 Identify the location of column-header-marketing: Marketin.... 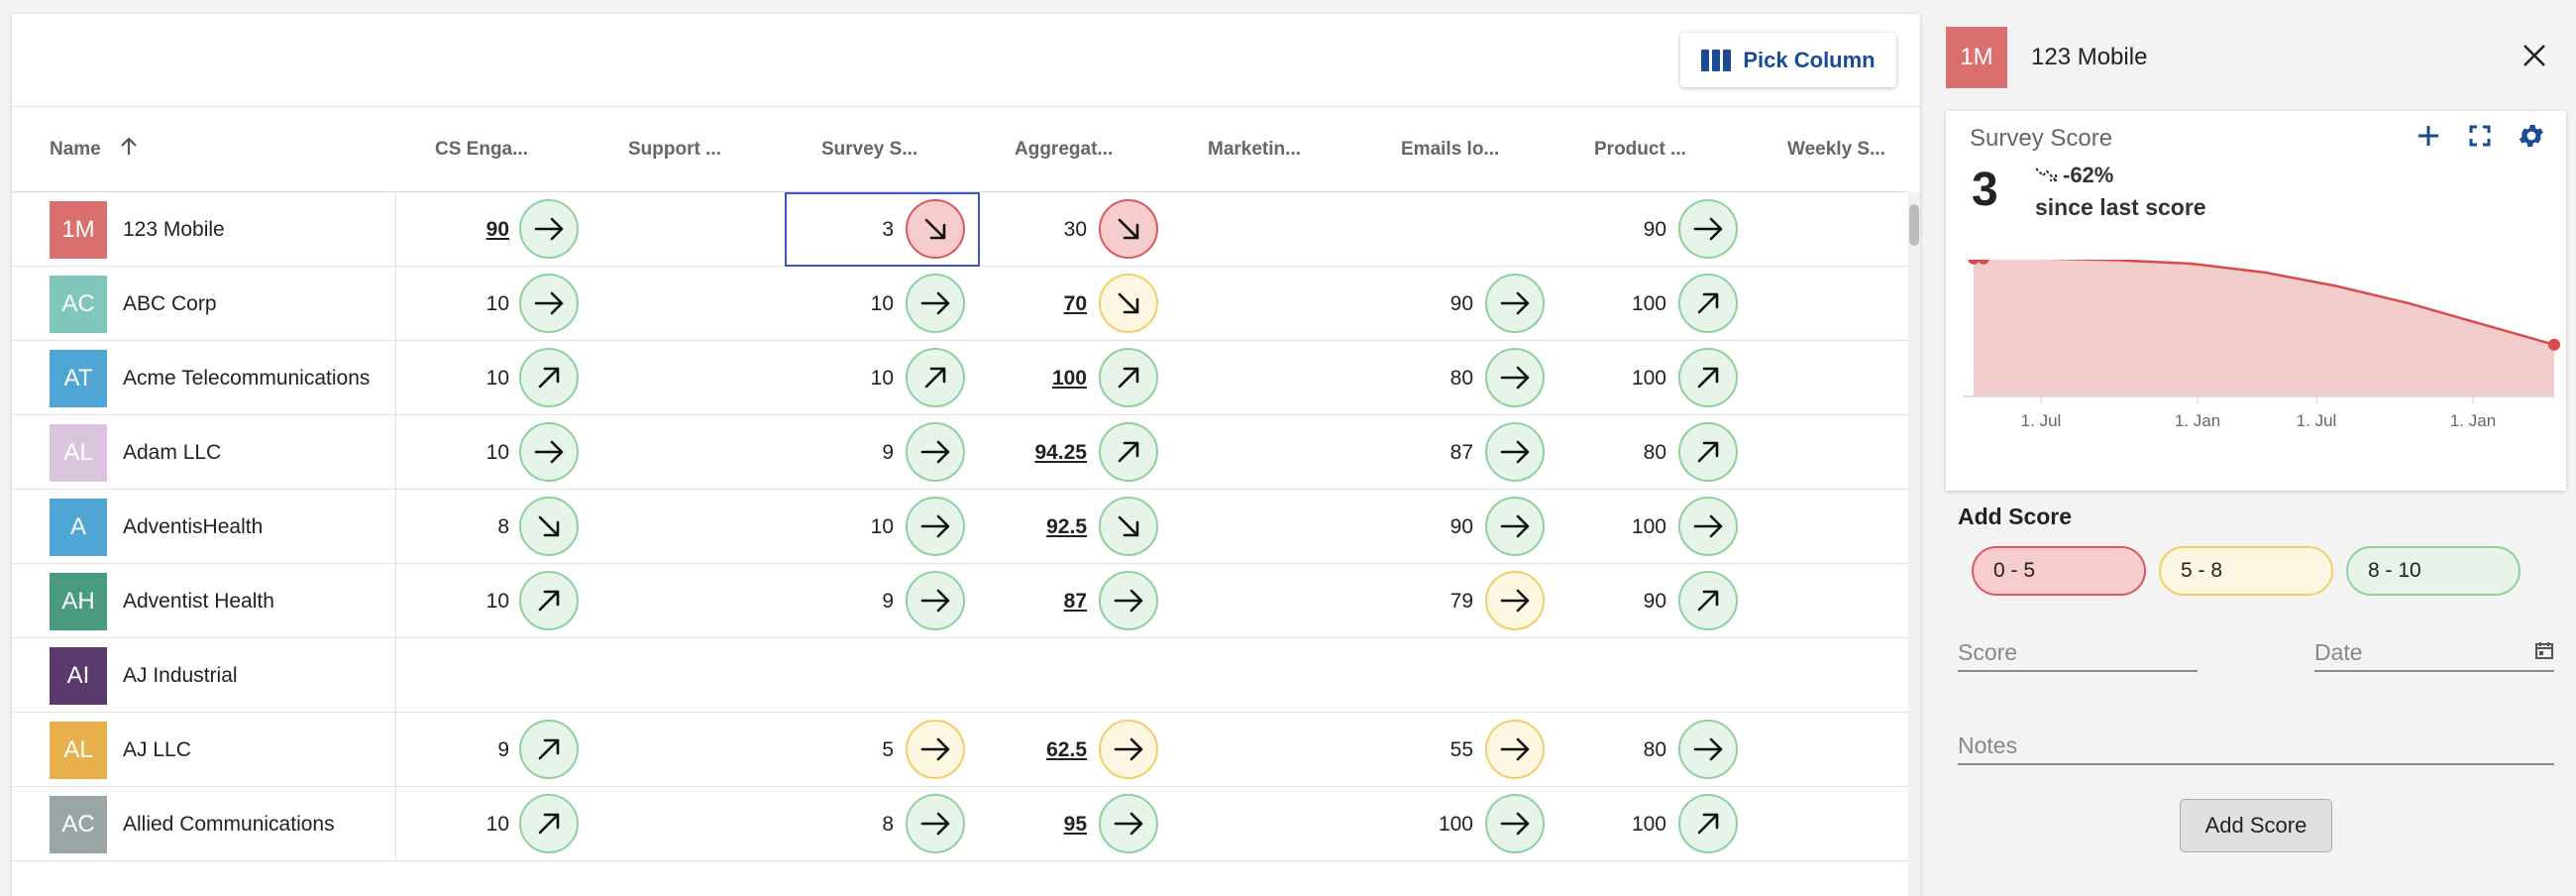
(1255, 149).